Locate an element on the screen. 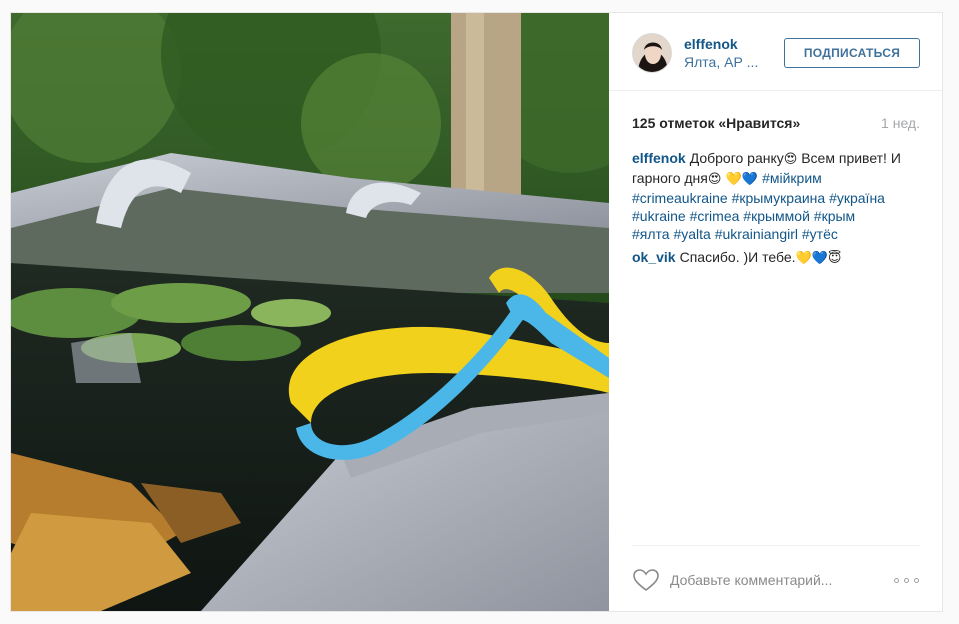 The height and width of the screenshot is (624, 959). ellipsis-icon is located at coordinates (907, 580).